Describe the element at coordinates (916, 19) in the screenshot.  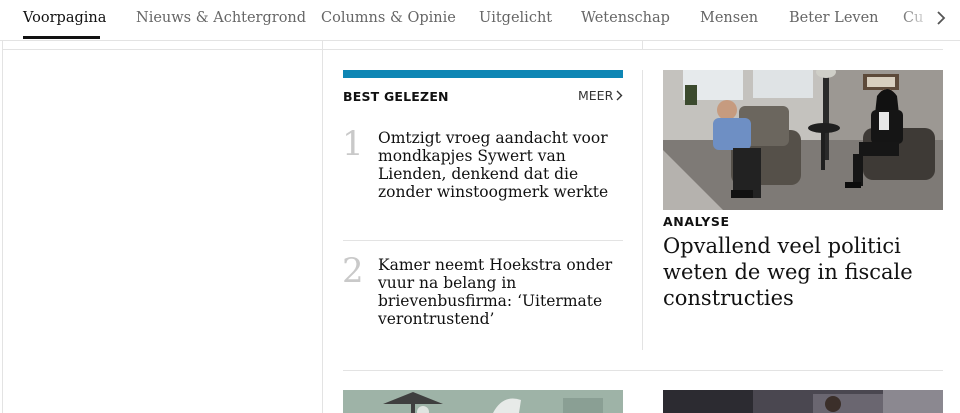
I see `nav-fade` at that location.